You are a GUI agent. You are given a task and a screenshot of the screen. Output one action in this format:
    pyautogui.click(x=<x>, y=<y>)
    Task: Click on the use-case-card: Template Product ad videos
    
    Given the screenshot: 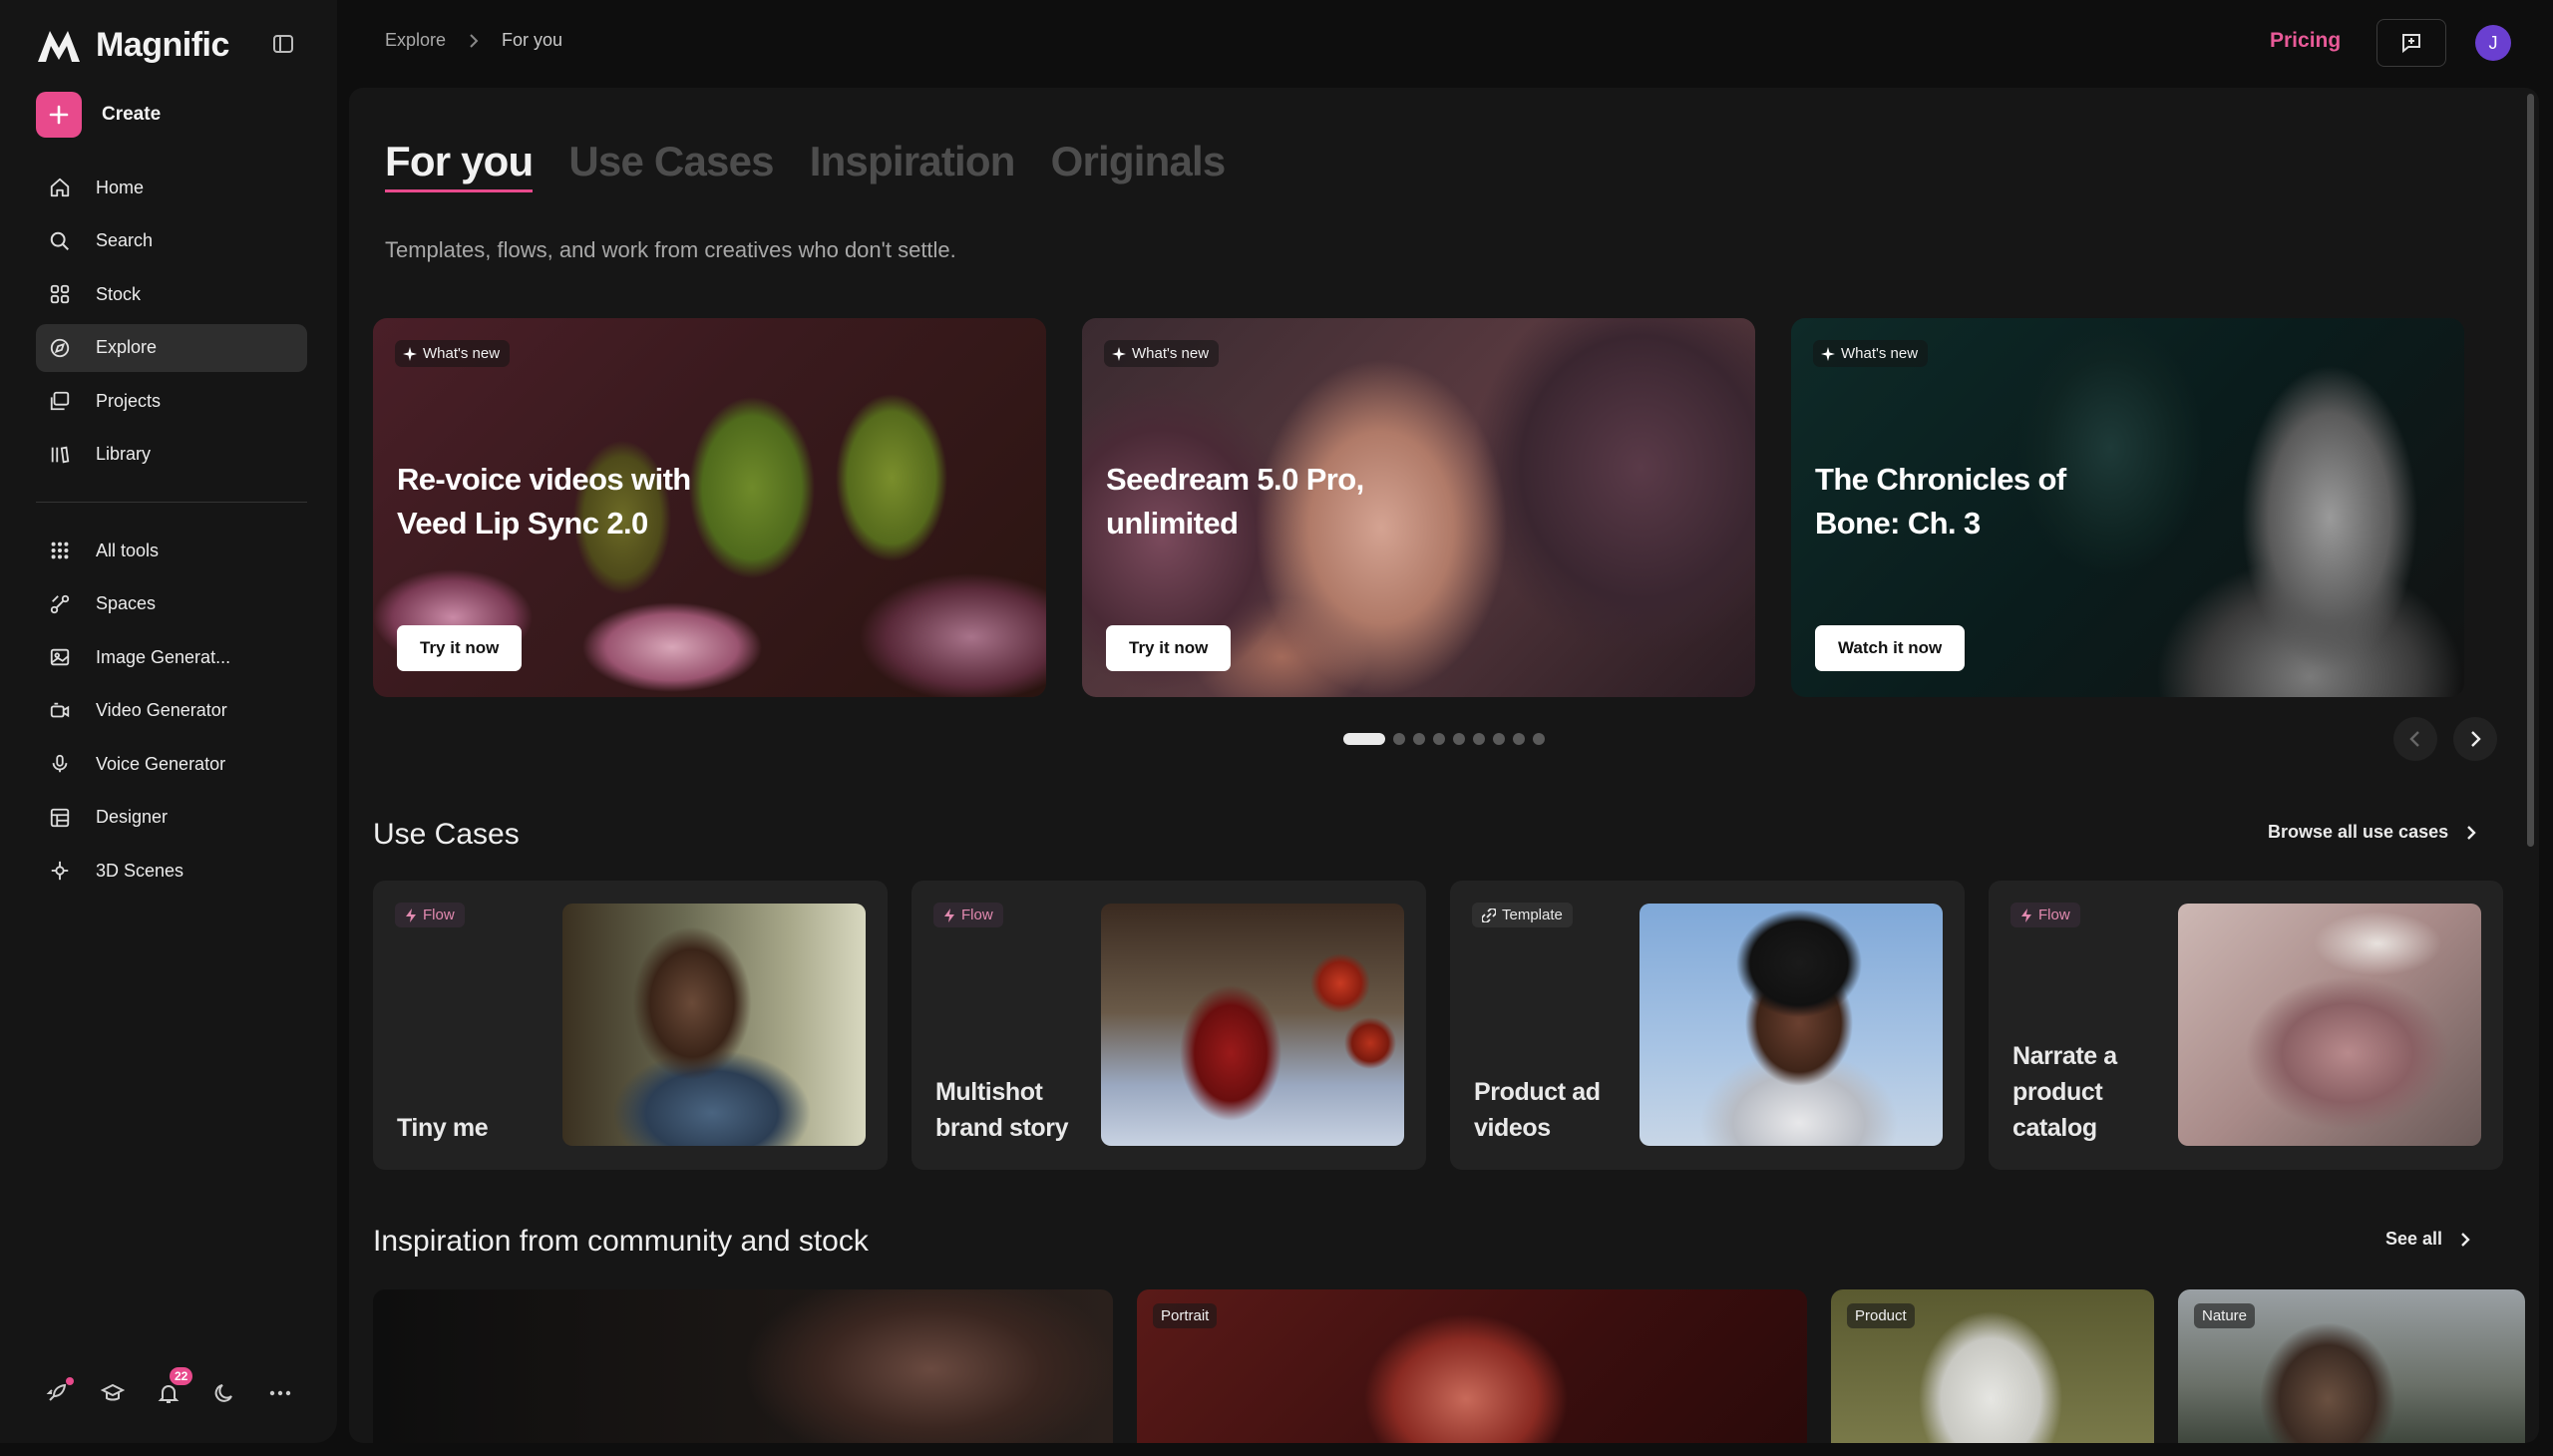 What is the action you would take?
    pyautogui.click(x=1708, y=1025)
    